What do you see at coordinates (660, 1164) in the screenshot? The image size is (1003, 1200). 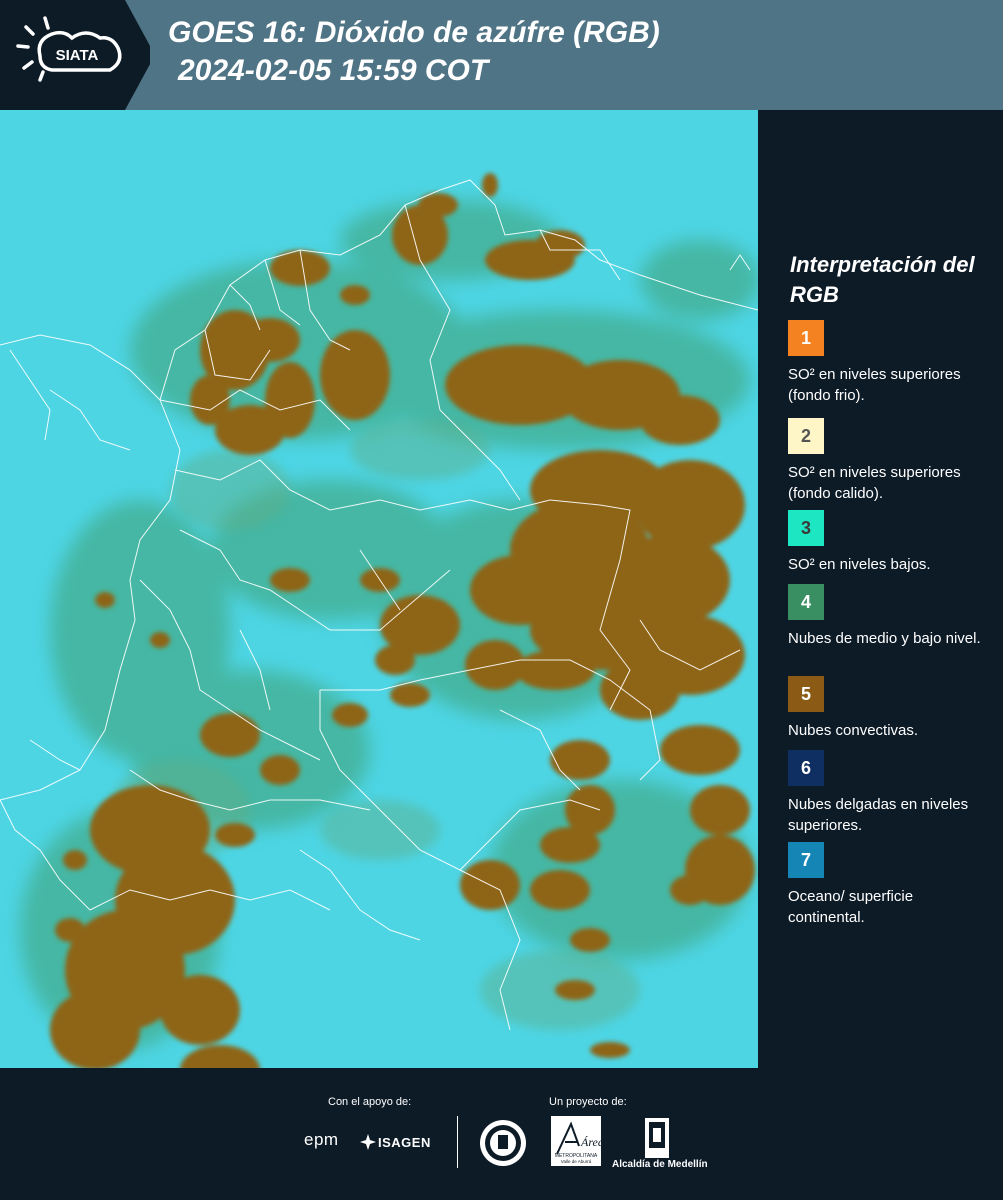 I see `alcaldia-label: Alcaldía de Medellín` at bounding box center [660, 1164].